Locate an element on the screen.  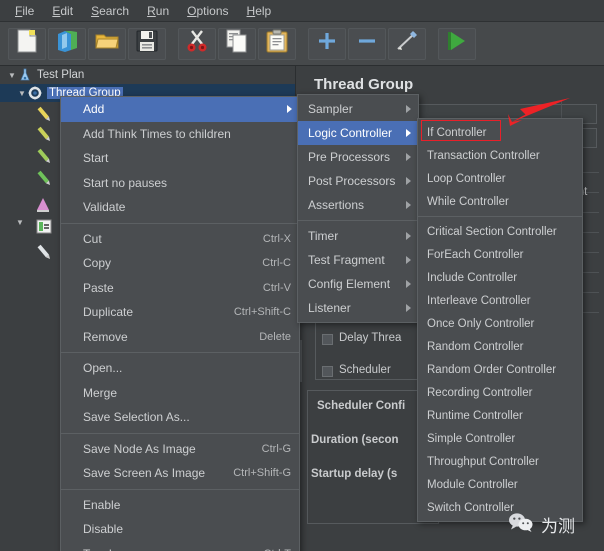
menu-item-shortcut: Ctrl-V is located at coordinates (276, 287).